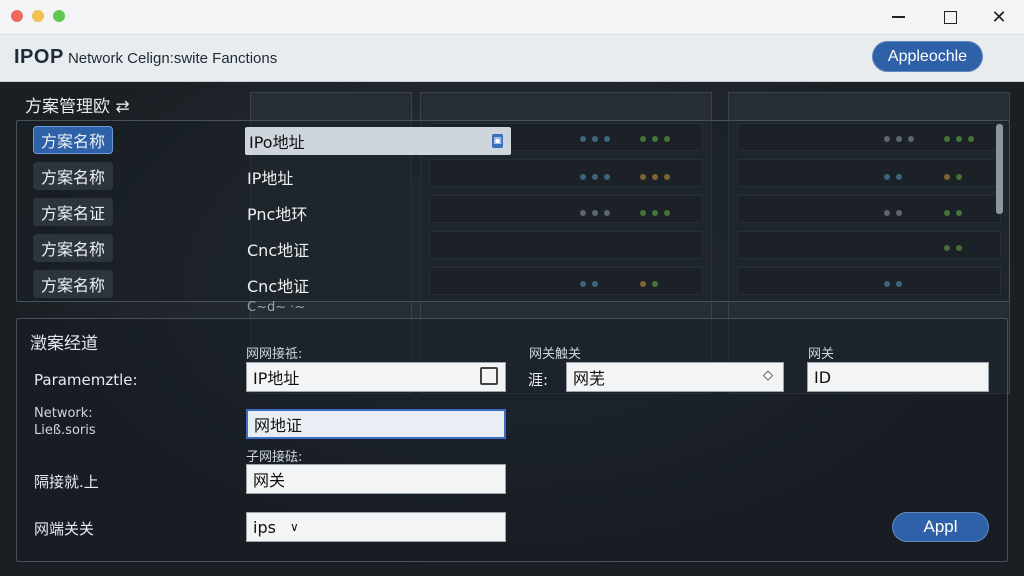 This screenshot has height=576, width=1024. What do you see at coordinates (898, 377) in the screenshot?
I see `gateway-id-input: ID` at bounding box center [898, 377].